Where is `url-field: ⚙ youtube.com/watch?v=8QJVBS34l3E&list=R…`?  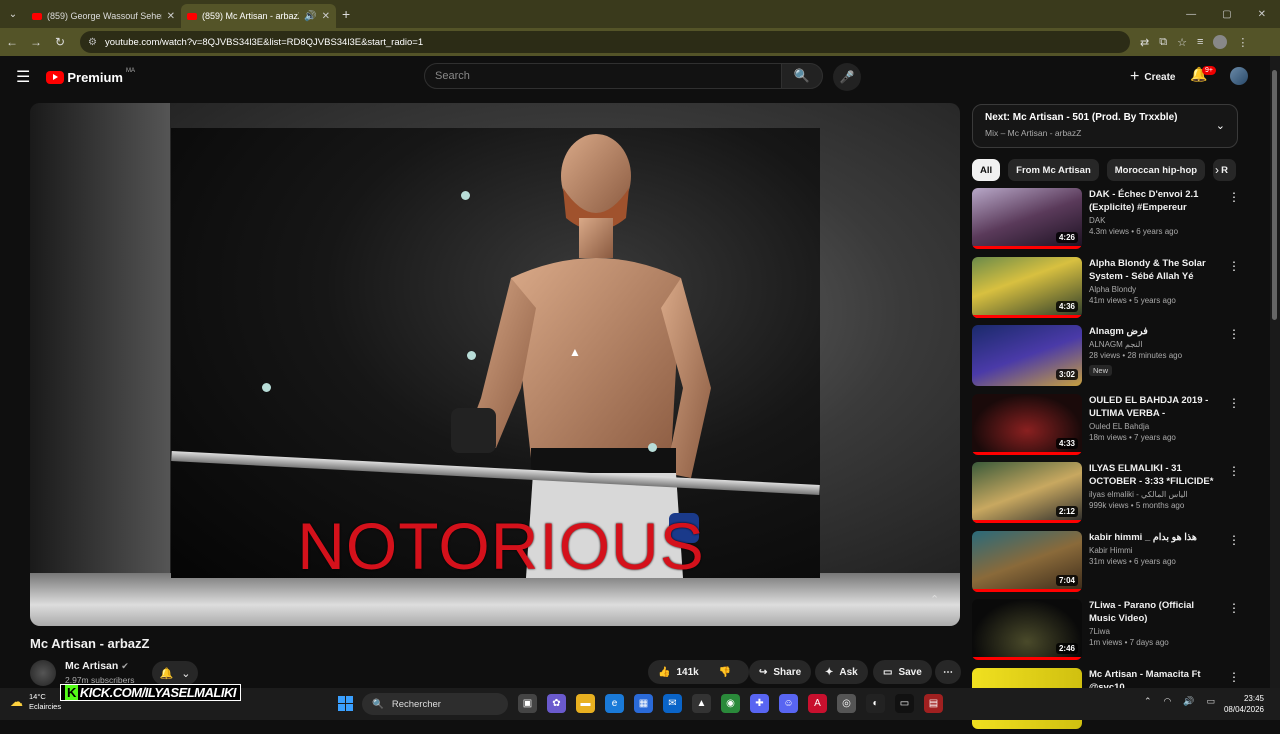
url-field: ⚙ youtube.com/watch?v=8QJVBS34l3E&list=R… is located at coordinates (605, 42).